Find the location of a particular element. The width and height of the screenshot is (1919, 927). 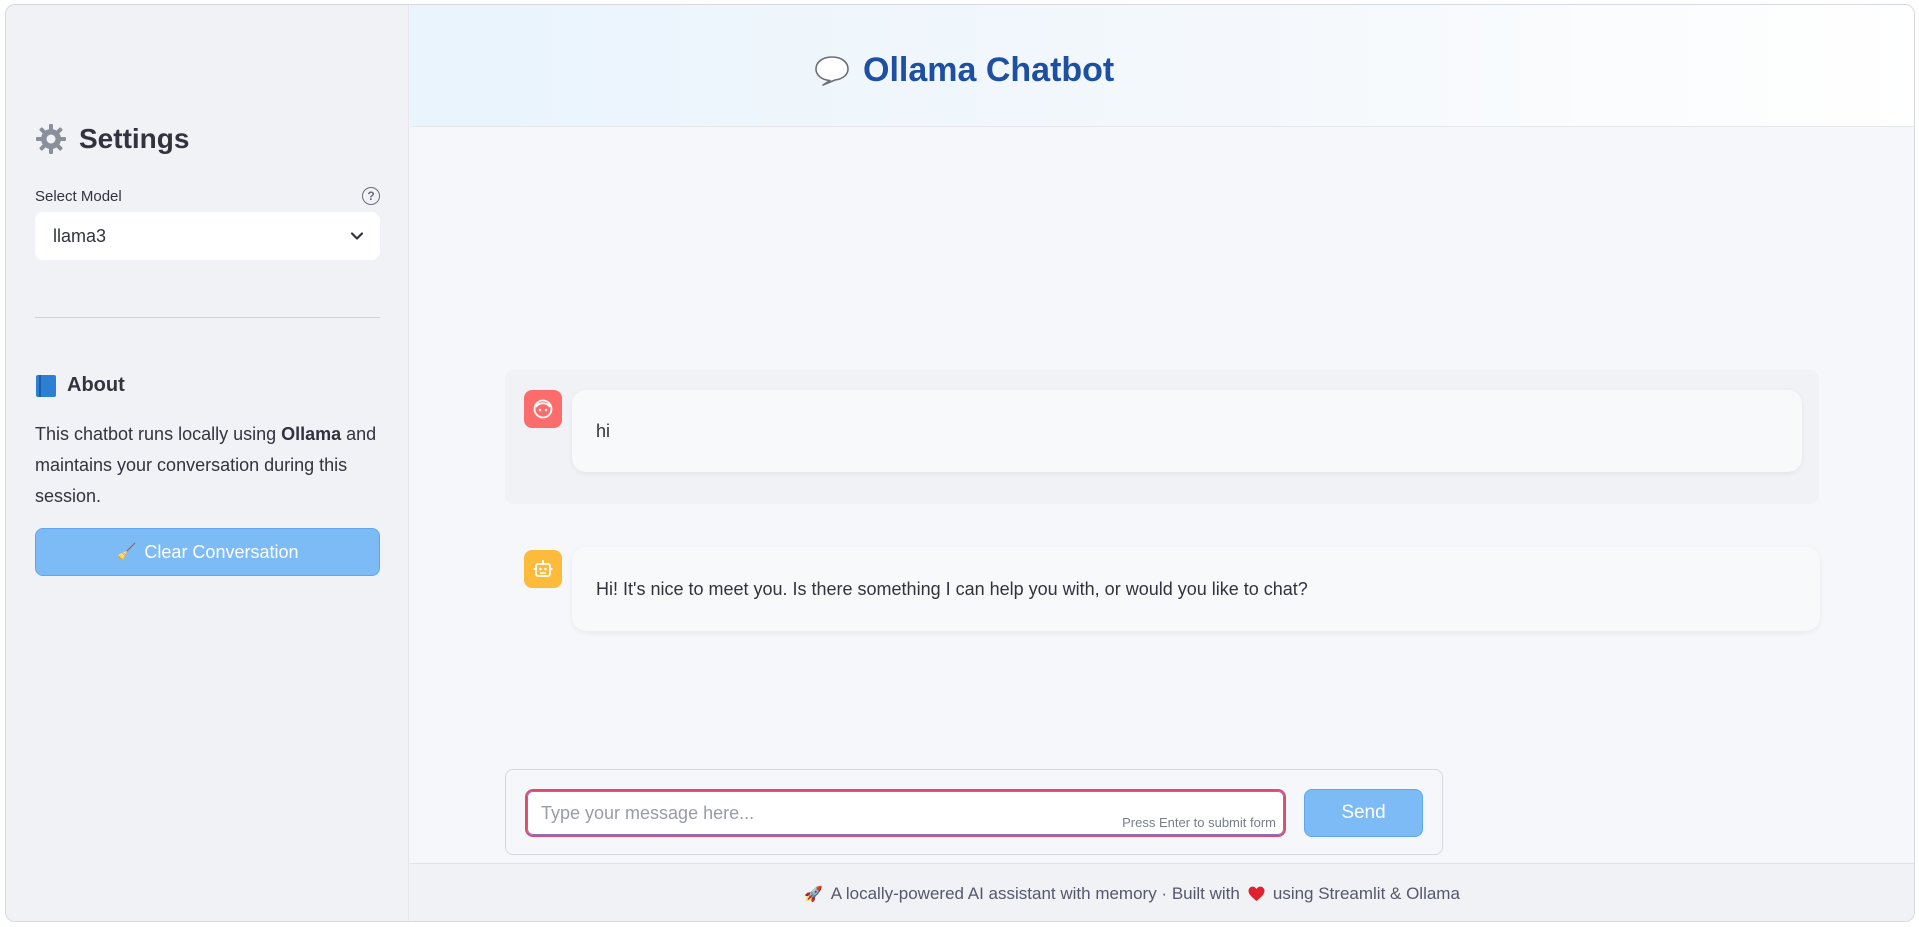

model-label: Select Model is located at coordinates (78, 196).